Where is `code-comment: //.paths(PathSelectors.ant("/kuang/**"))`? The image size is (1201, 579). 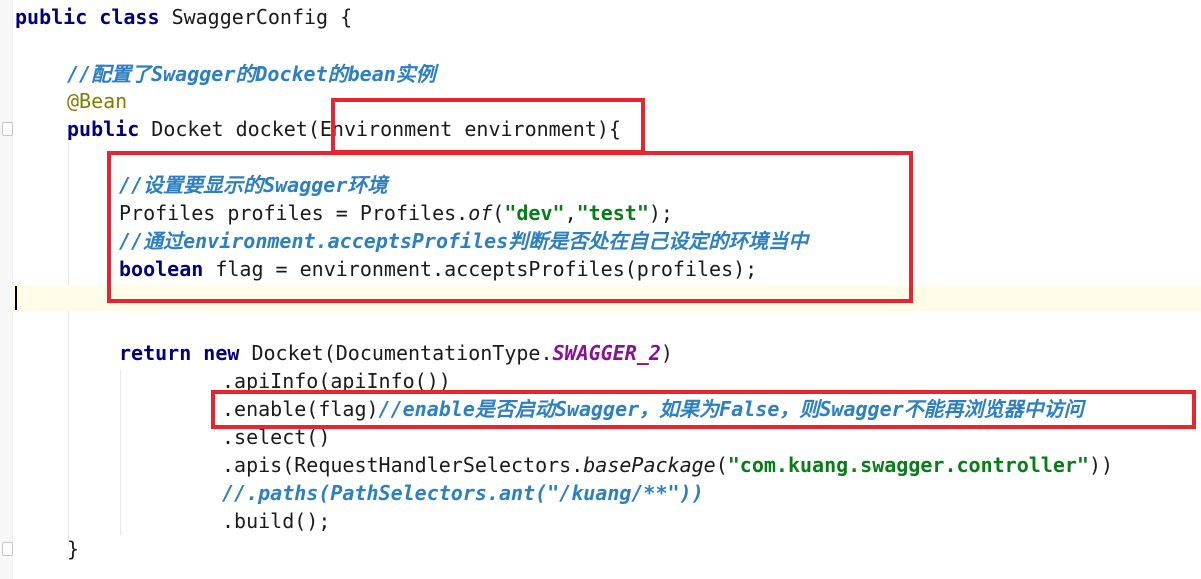 code-comment: //.paths(PathSelectors.ant("/kuang/**")) is located at coordinates (463, 493).